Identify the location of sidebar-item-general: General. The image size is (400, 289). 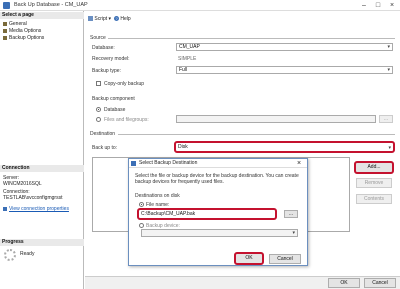
(15, 24).